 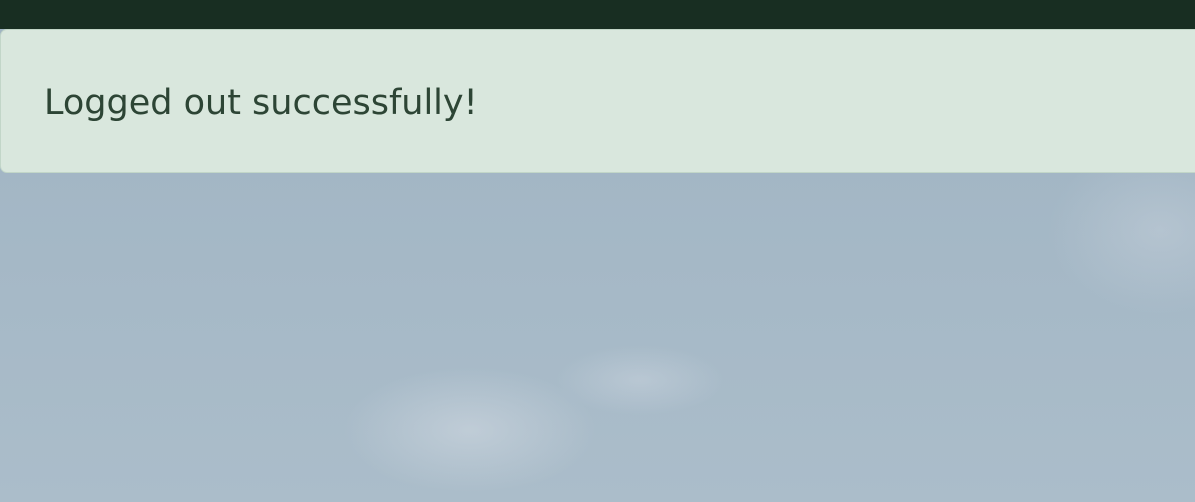 I want to click on top-navbar, so click(x=597, y=14).